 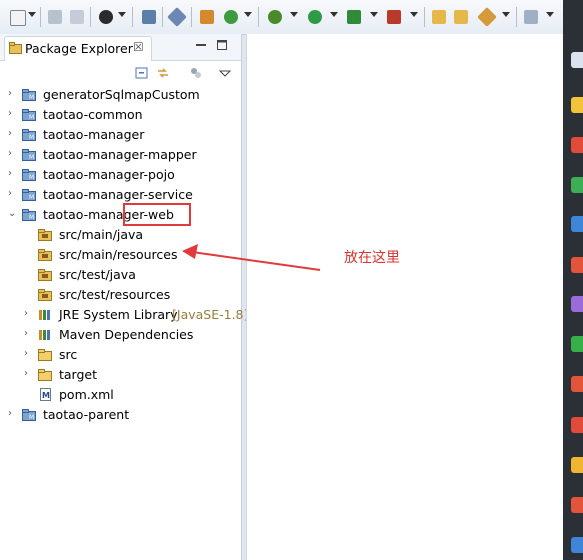 What do you see at coordinates (106, 17) in the screenshot?
I see `user-icon` at bounding box center [106, 17].